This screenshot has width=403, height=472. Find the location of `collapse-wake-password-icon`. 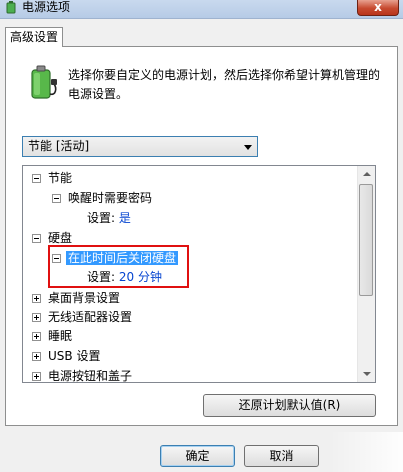

collapse-wake-password-icon is located at coordinates (56, 198).